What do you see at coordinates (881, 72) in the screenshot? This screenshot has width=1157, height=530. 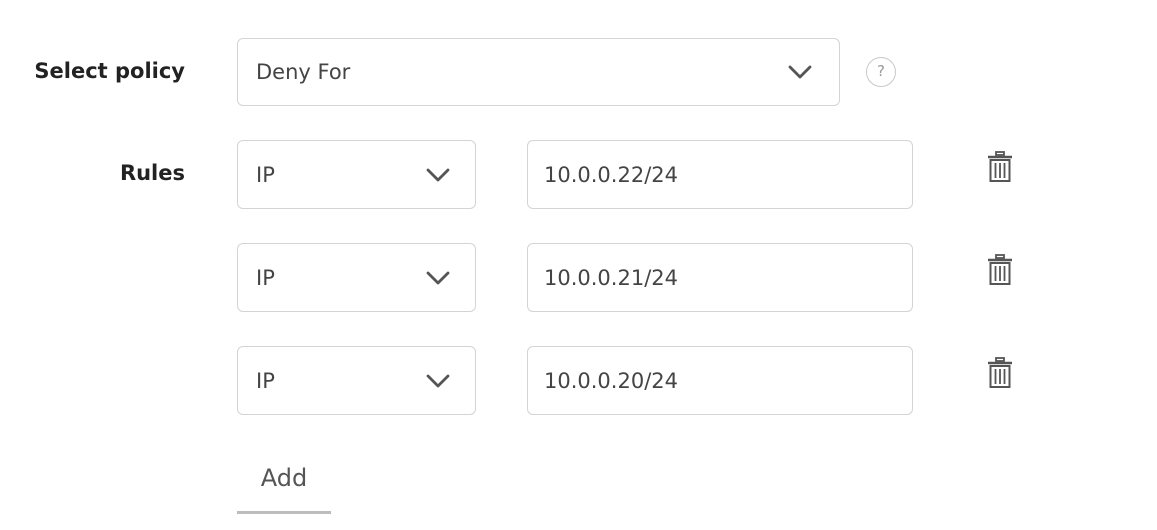 I see `help-icon: ?` at bounding box center [881, 72].